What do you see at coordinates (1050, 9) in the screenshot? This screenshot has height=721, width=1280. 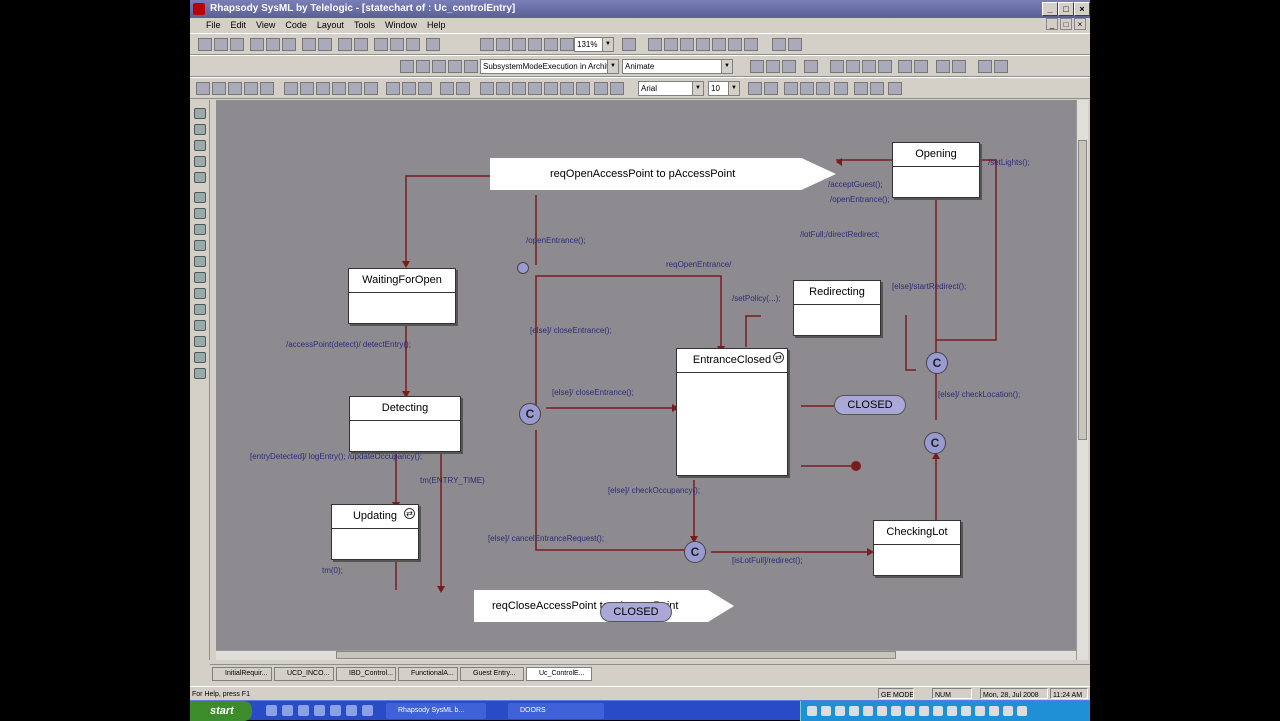 I see `minimize-button: _` at bounding box center [1050, 9].